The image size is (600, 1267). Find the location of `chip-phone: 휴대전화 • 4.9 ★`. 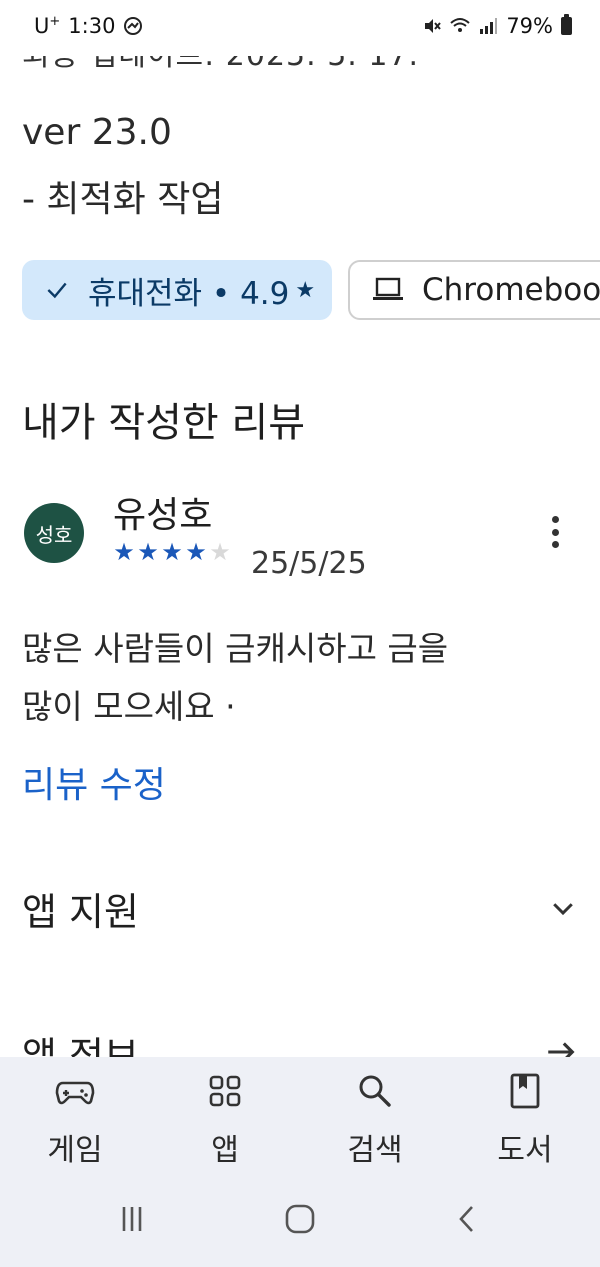

chip-phone: 휴대전화 • 4.9 ★ is located at coordinates (177, 290).